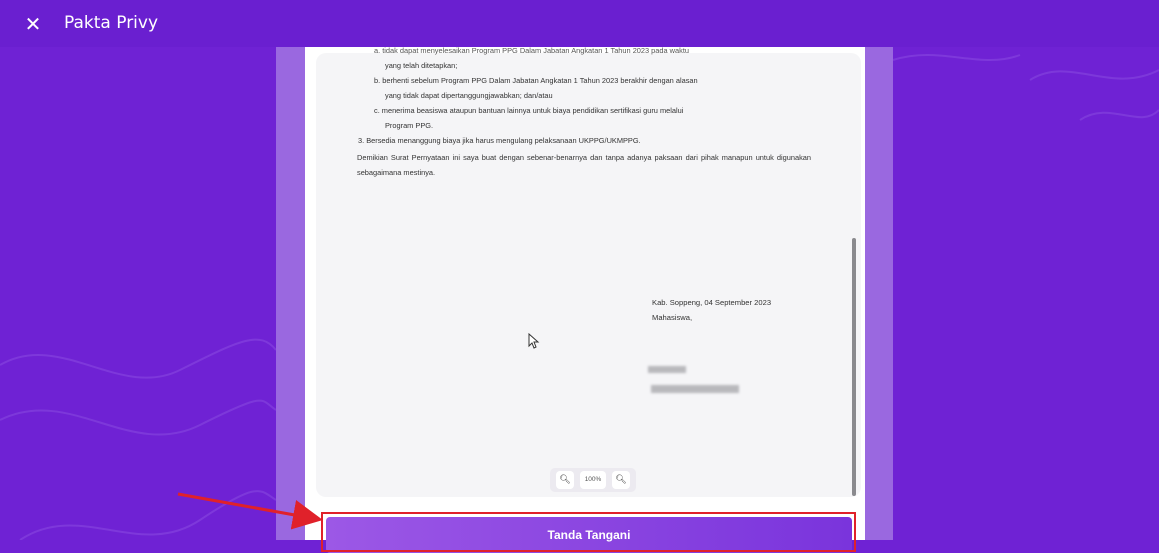 The height and width of the screenshot is (553, 1159). I want to click on annotation-arrow, so click(250, 511).